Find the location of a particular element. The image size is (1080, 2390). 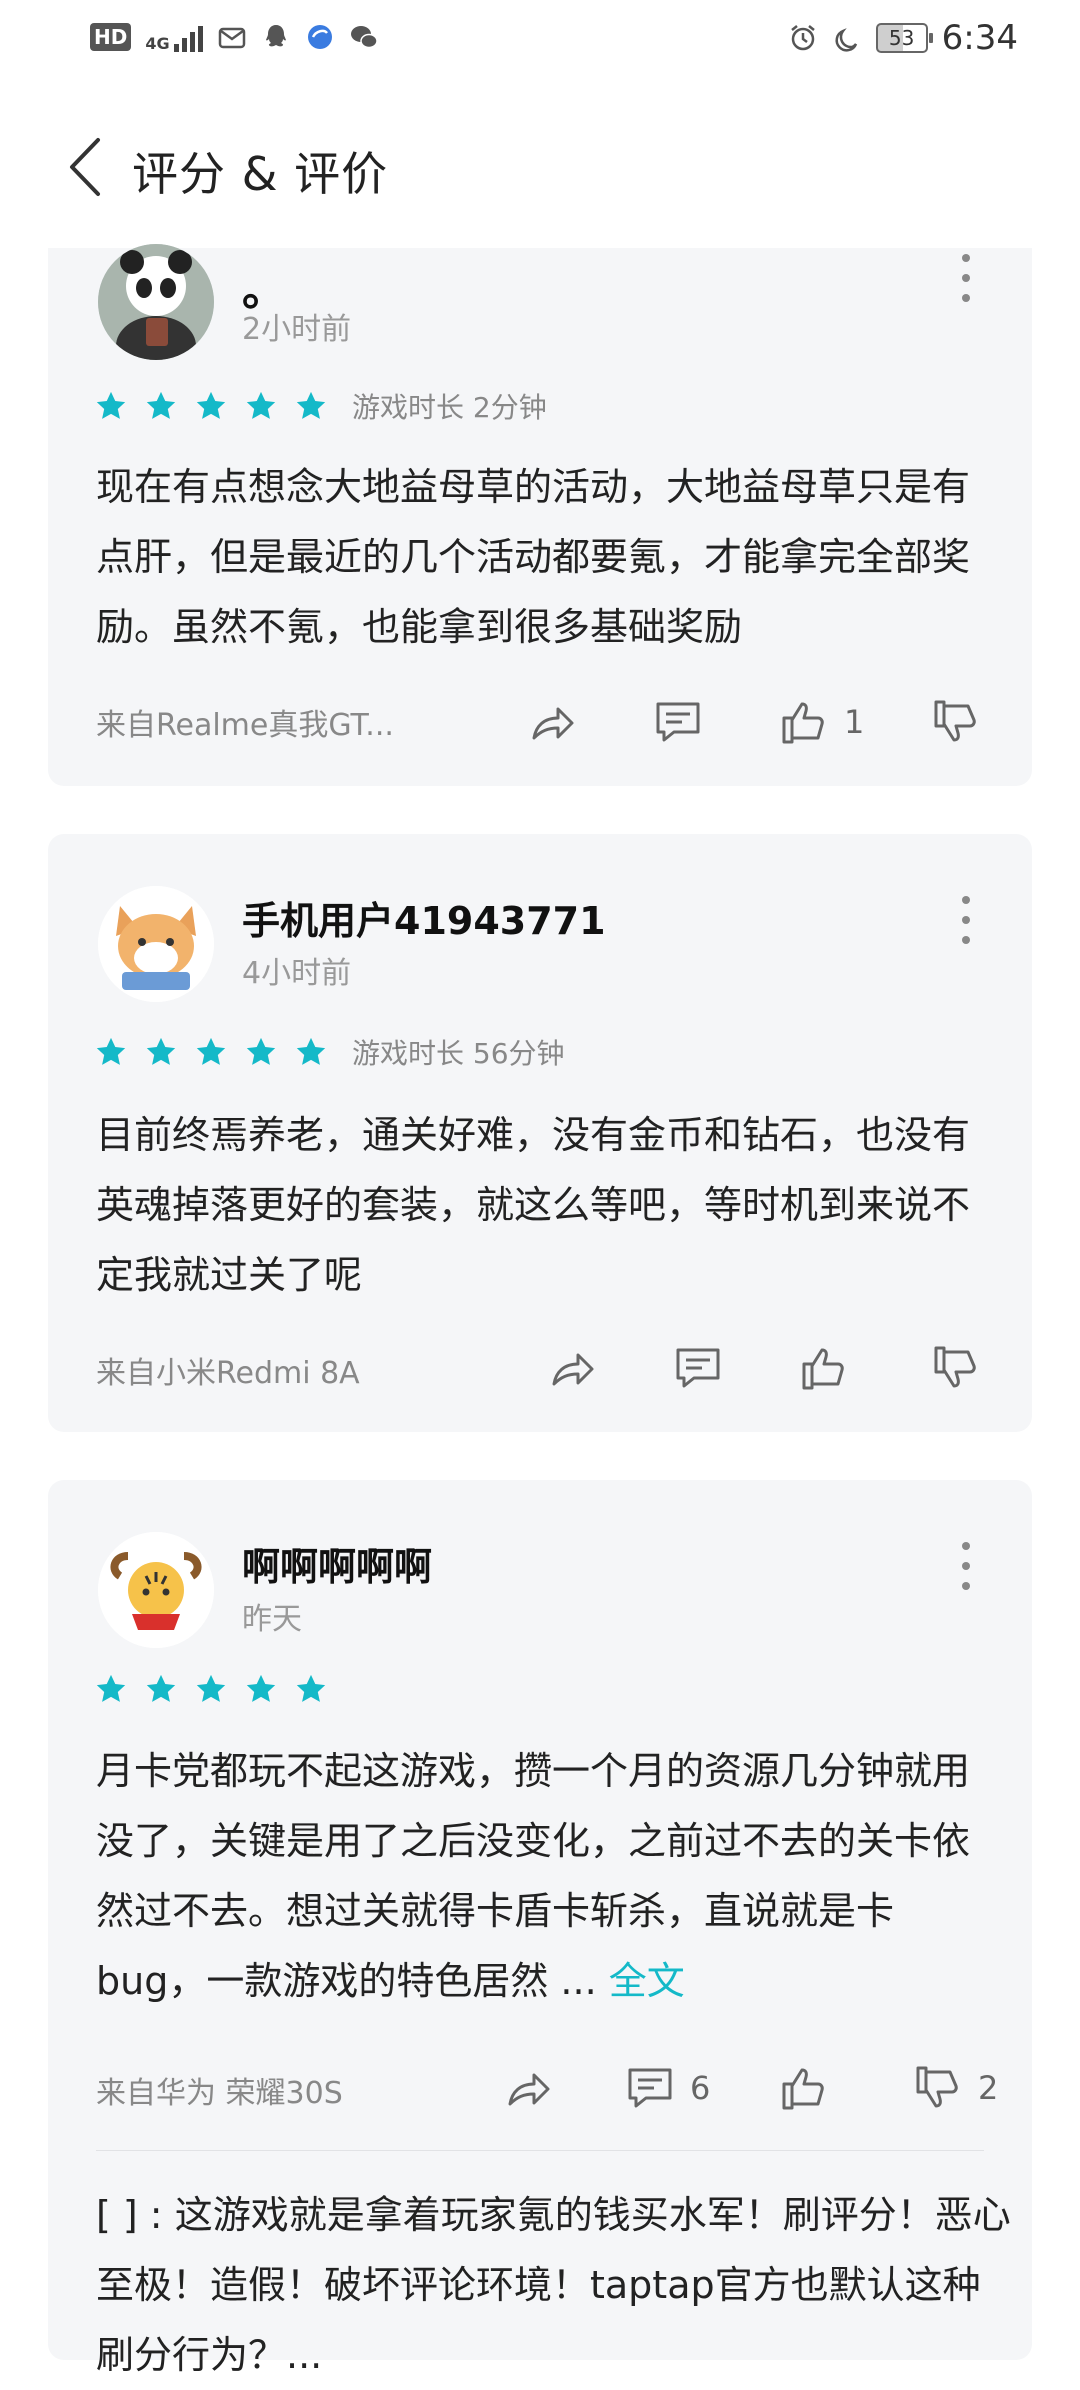

wechat-icon is located at coordinates (364, 37).